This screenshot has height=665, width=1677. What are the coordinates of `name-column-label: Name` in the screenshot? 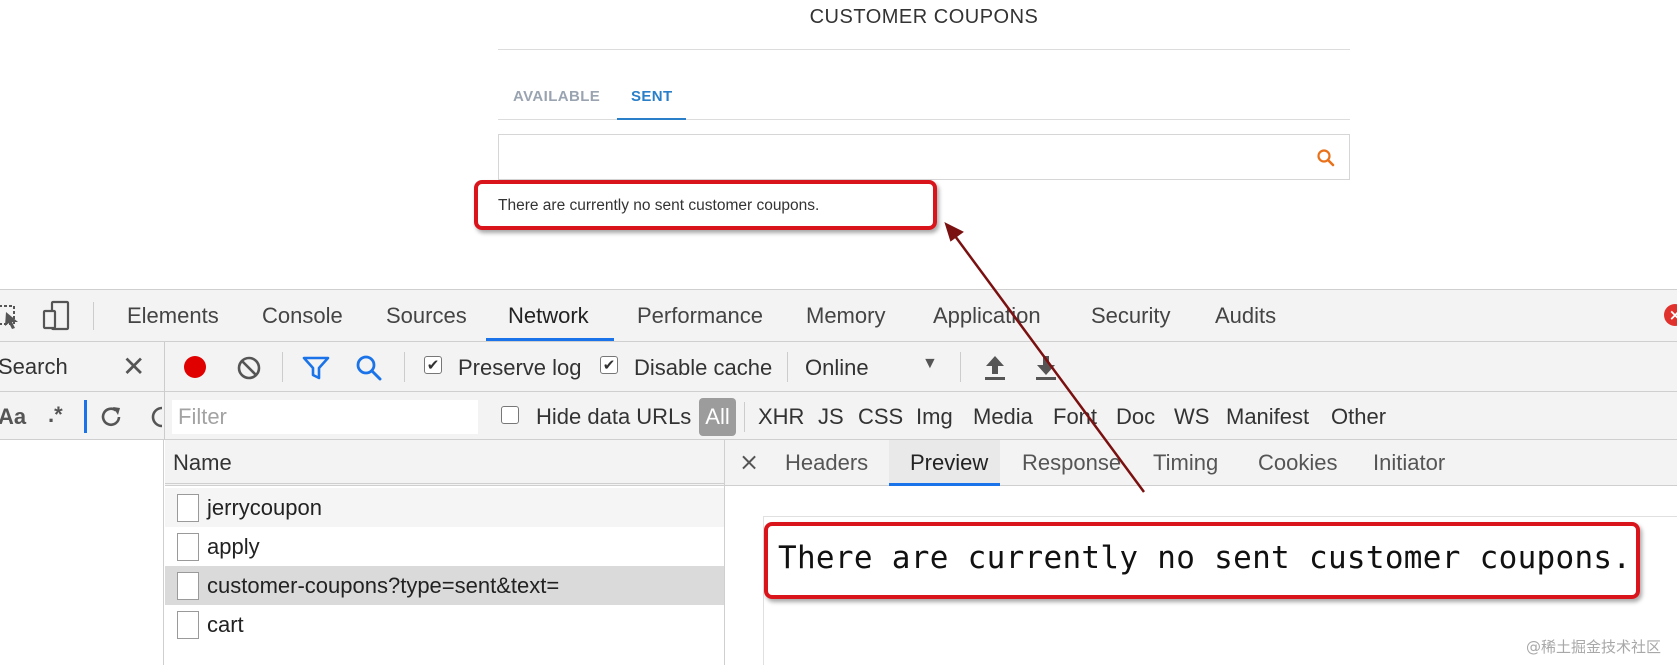 It's located at (202, 462).